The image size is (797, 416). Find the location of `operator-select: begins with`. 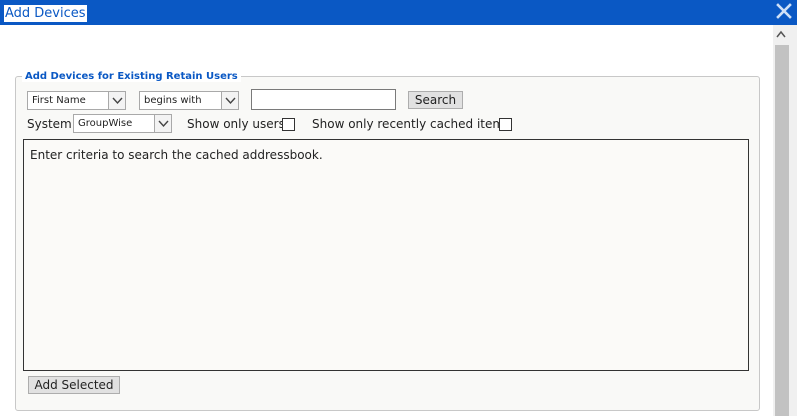

operator-select: begins with is located at coordinates (189, 100).